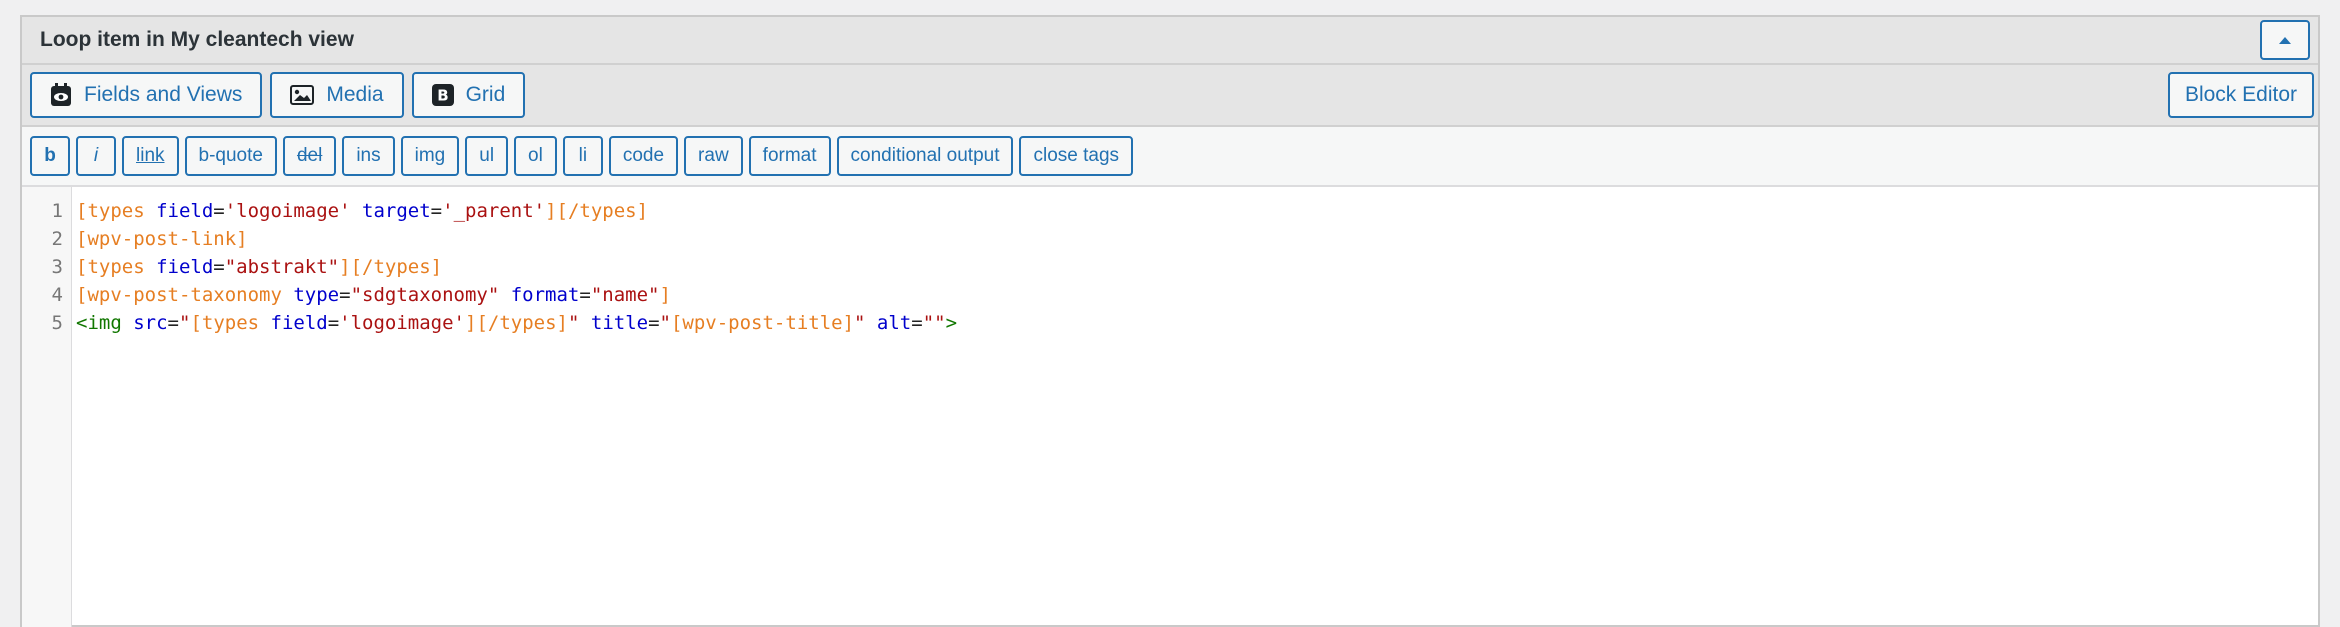 The height and width of the screenshot is (627, 2340). What do you see at coordinates (425, 295) in the screenshot?
I see `code-token: "sdgtaxonomy"` at bounding box center [425, 295].